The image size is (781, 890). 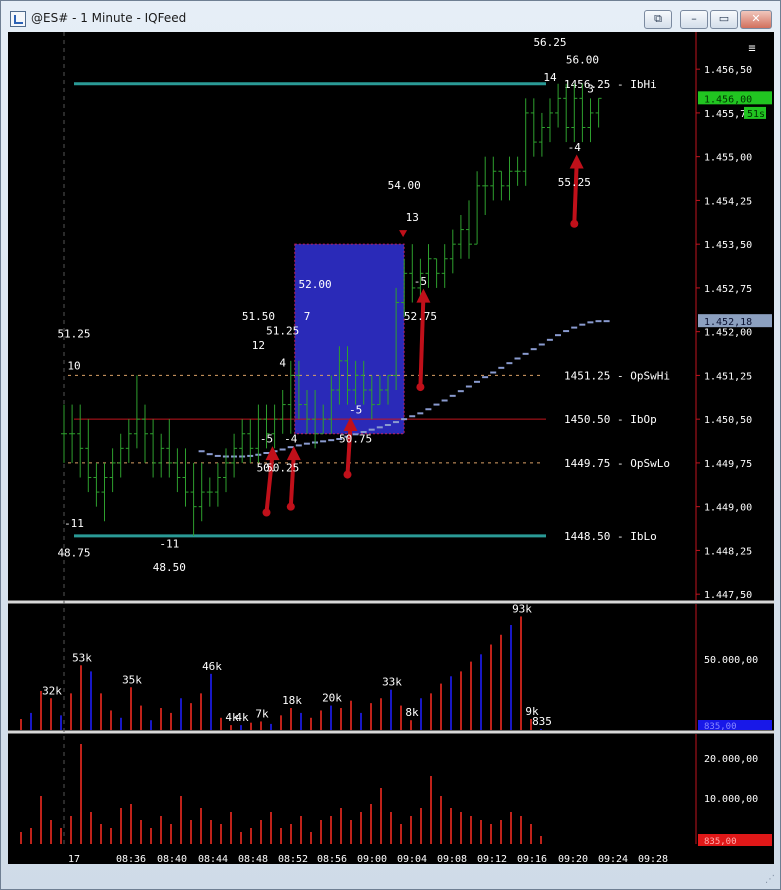 I want to click on delta-tick-label: 10.000,00, so click(x=731, y=799).